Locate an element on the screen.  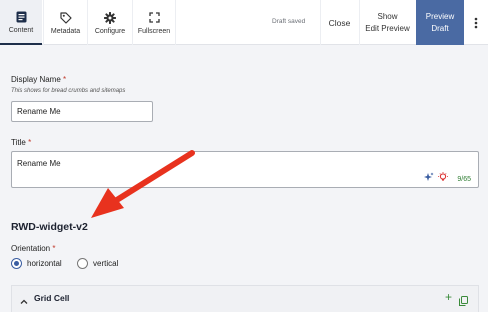
orientation-label-text: Orientation is located at coordinates (31, 248).